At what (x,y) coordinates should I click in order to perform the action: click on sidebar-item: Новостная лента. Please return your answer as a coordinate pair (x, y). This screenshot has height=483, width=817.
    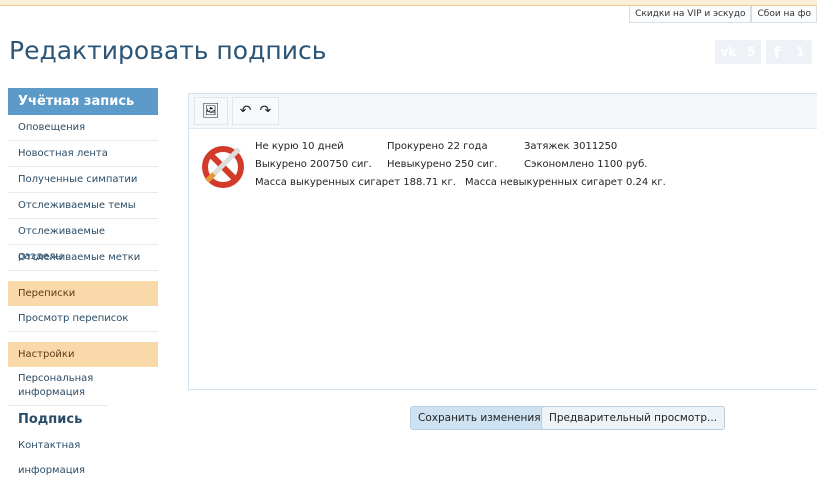
    Looking at the image, I should click on (83, 154).